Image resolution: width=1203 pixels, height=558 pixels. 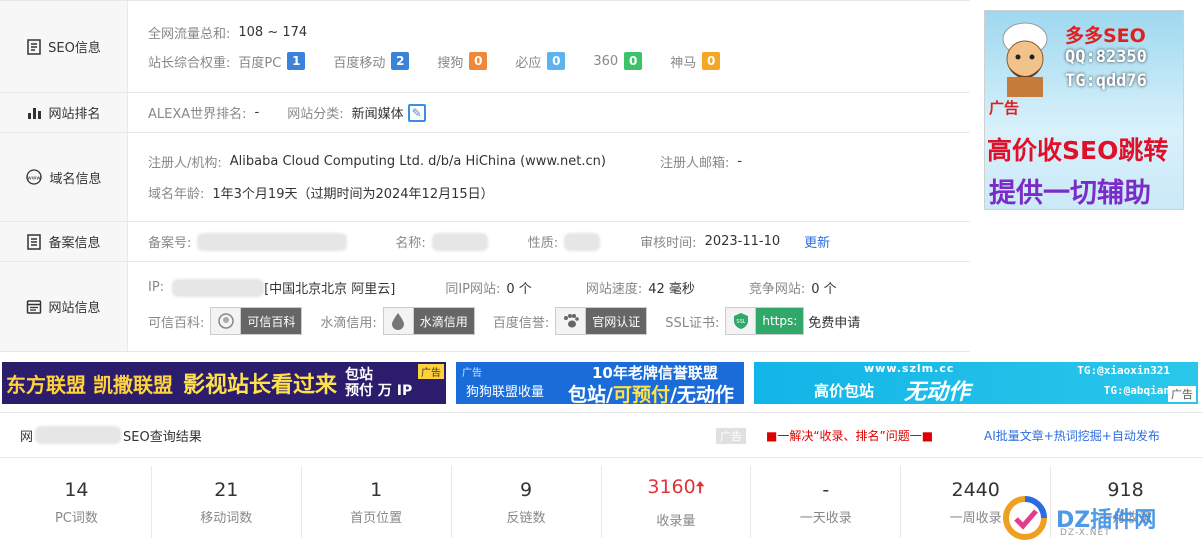 I want to click on weight-sogou-name: 搜狗, so click(x=450, y=63).